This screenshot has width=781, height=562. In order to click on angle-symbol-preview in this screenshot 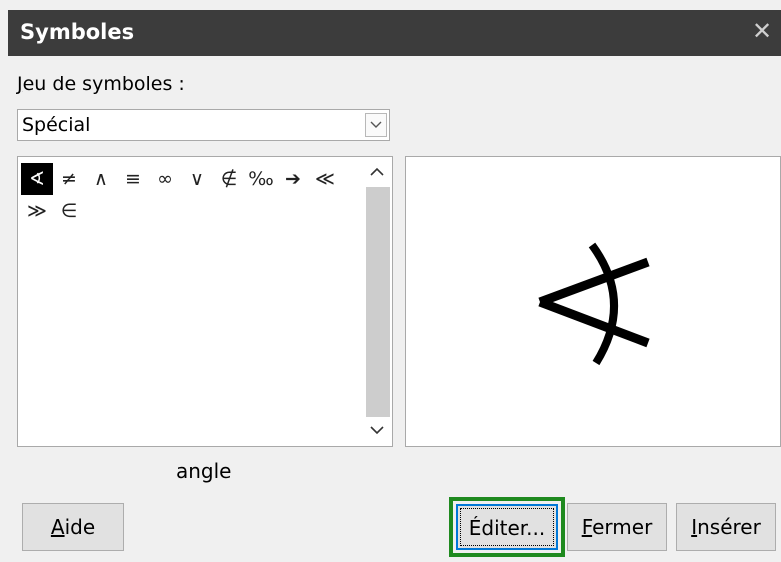, I will do `click(594, 304)`.